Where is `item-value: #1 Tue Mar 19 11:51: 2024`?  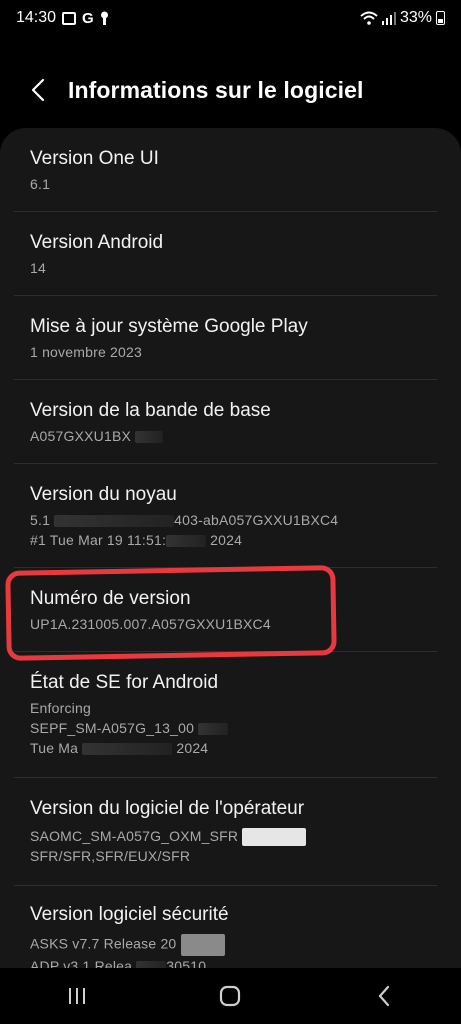 item-value: #1 Tue Mar 19 11:51: 2024 is located at coordinates (136, 540).